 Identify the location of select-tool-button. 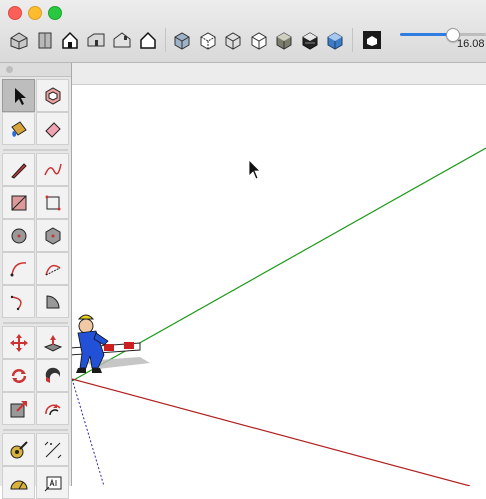
(18, 95).